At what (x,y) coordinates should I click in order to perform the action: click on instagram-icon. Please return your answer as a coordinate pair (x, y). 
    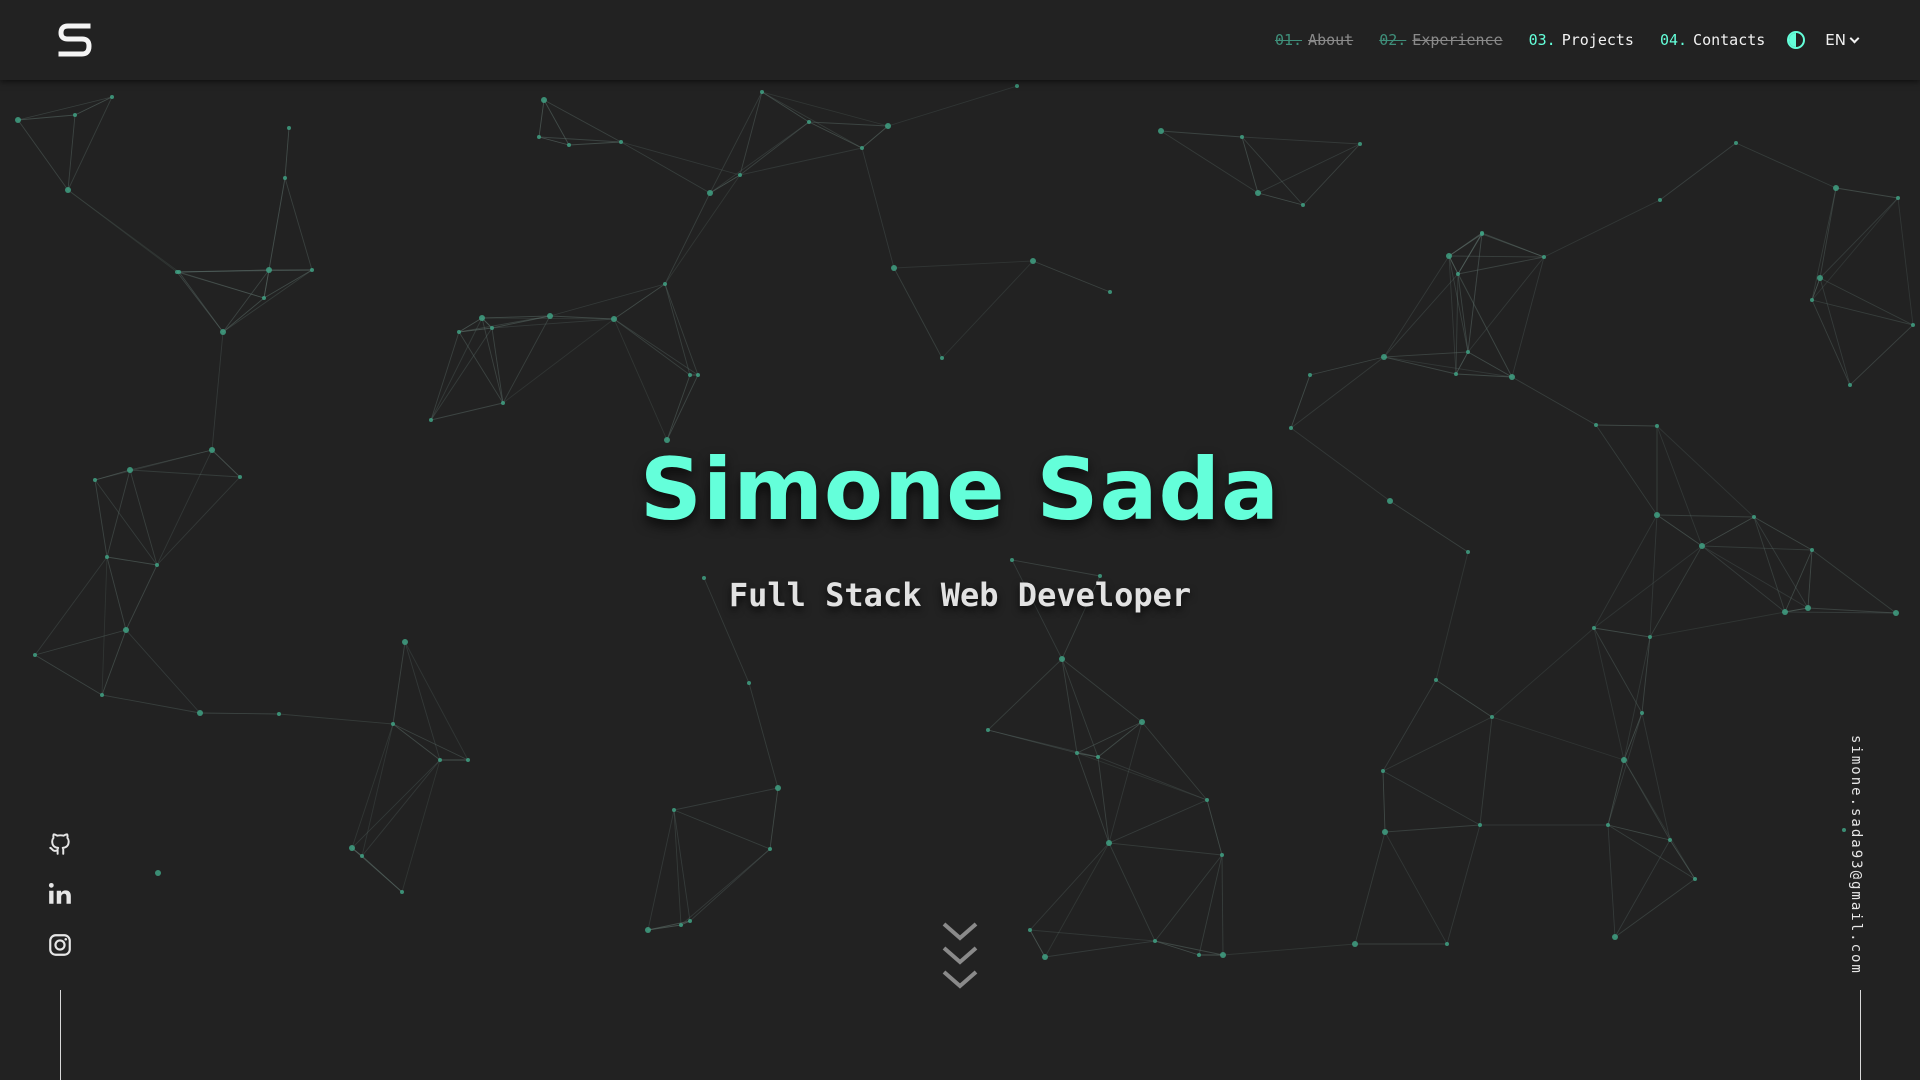
    Looking at the image, I should click on (60, 945).